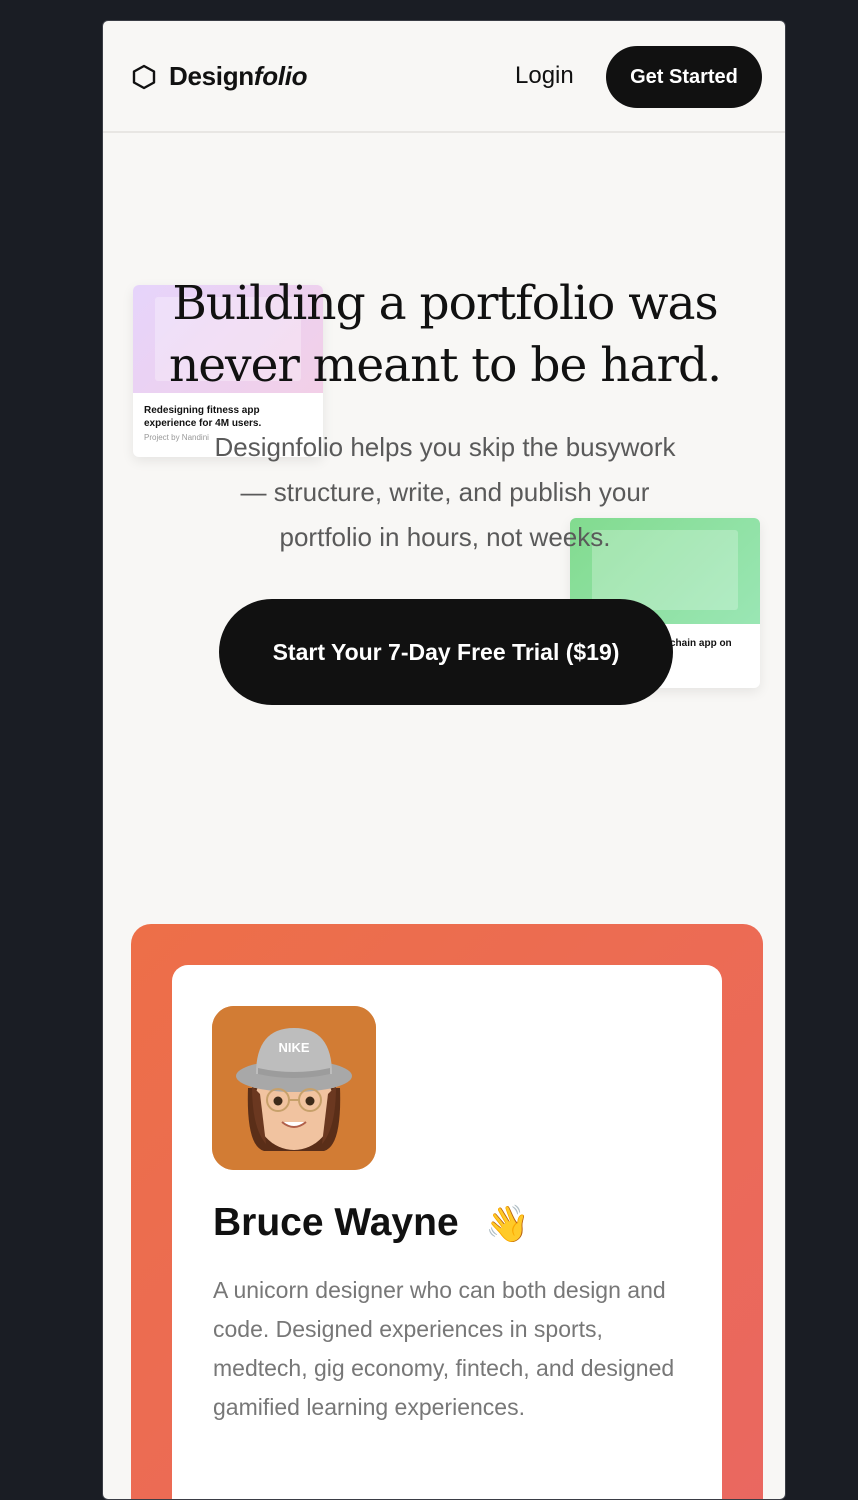  What do you see at coordinates (293, 1047) in the screenshot?
I see `hat-logo-text: NIKE` at bounding box center [293, 1047].